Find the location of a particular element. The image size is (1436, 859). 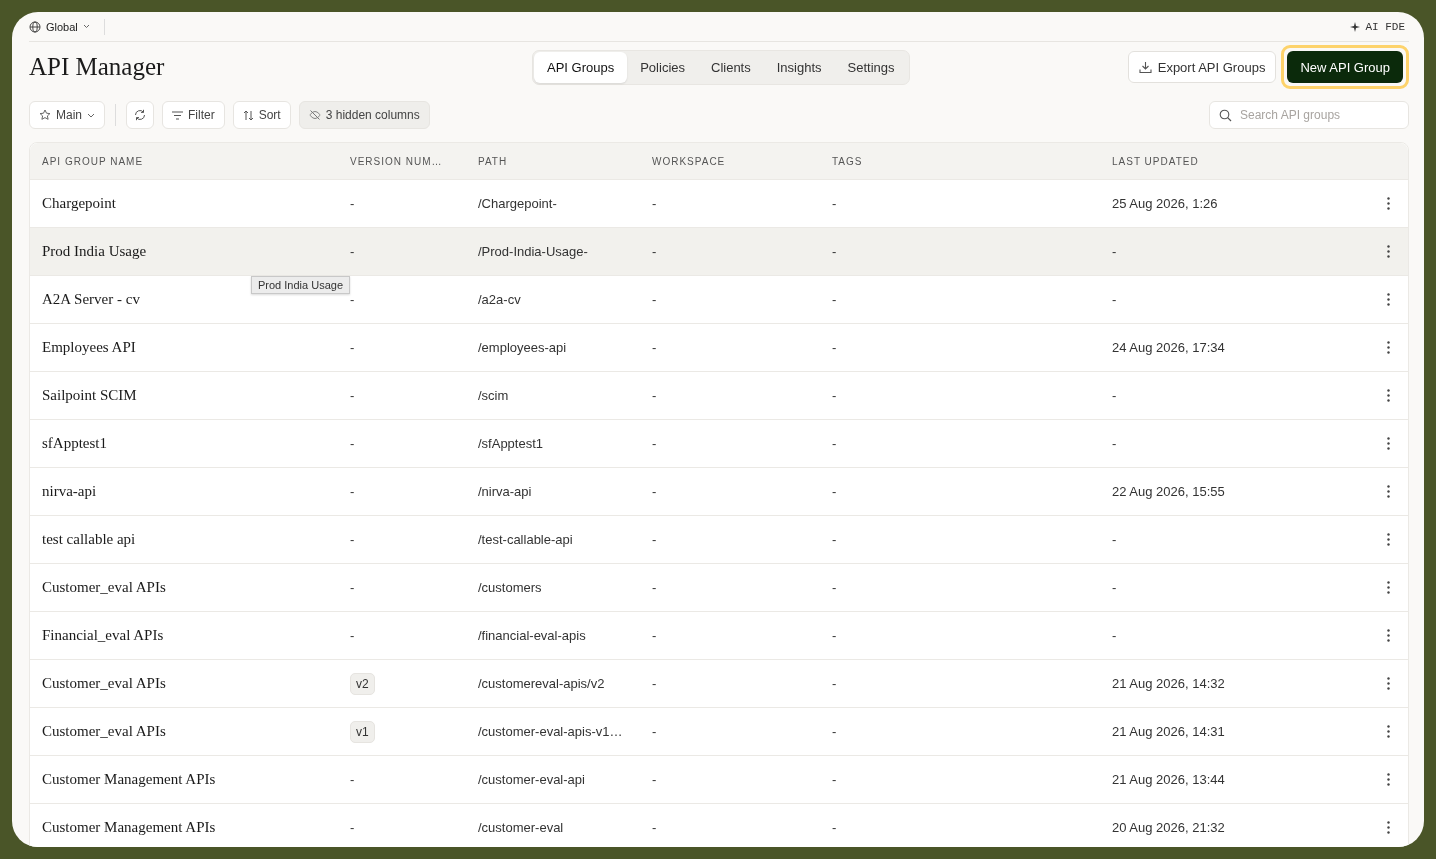

path-text: /Chargepoint- is located at coordinates (517, 203).